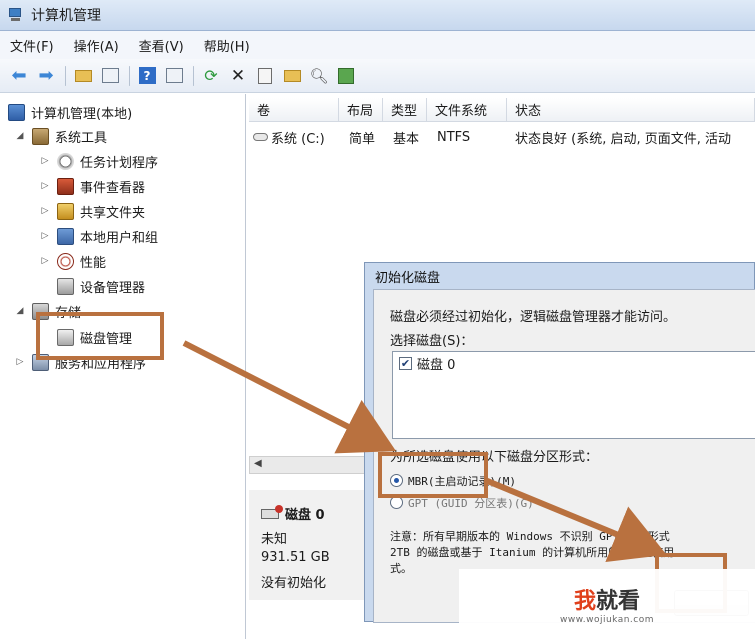 The width and height of the screenshot is (755, 639). Describe the element at coordinates (113, 188) in the screenshot. I see `tree-label: 事件查看器` at that location.